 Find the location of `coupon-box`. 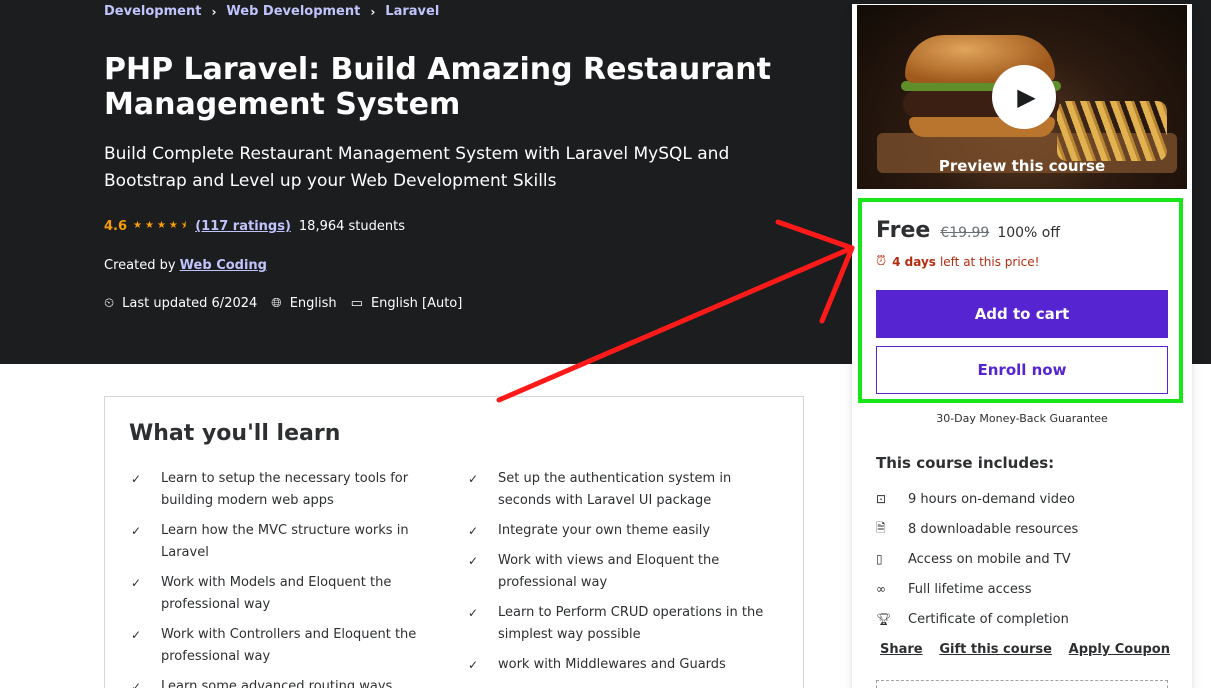

coupon-box is located at coordinates (1022, 684).